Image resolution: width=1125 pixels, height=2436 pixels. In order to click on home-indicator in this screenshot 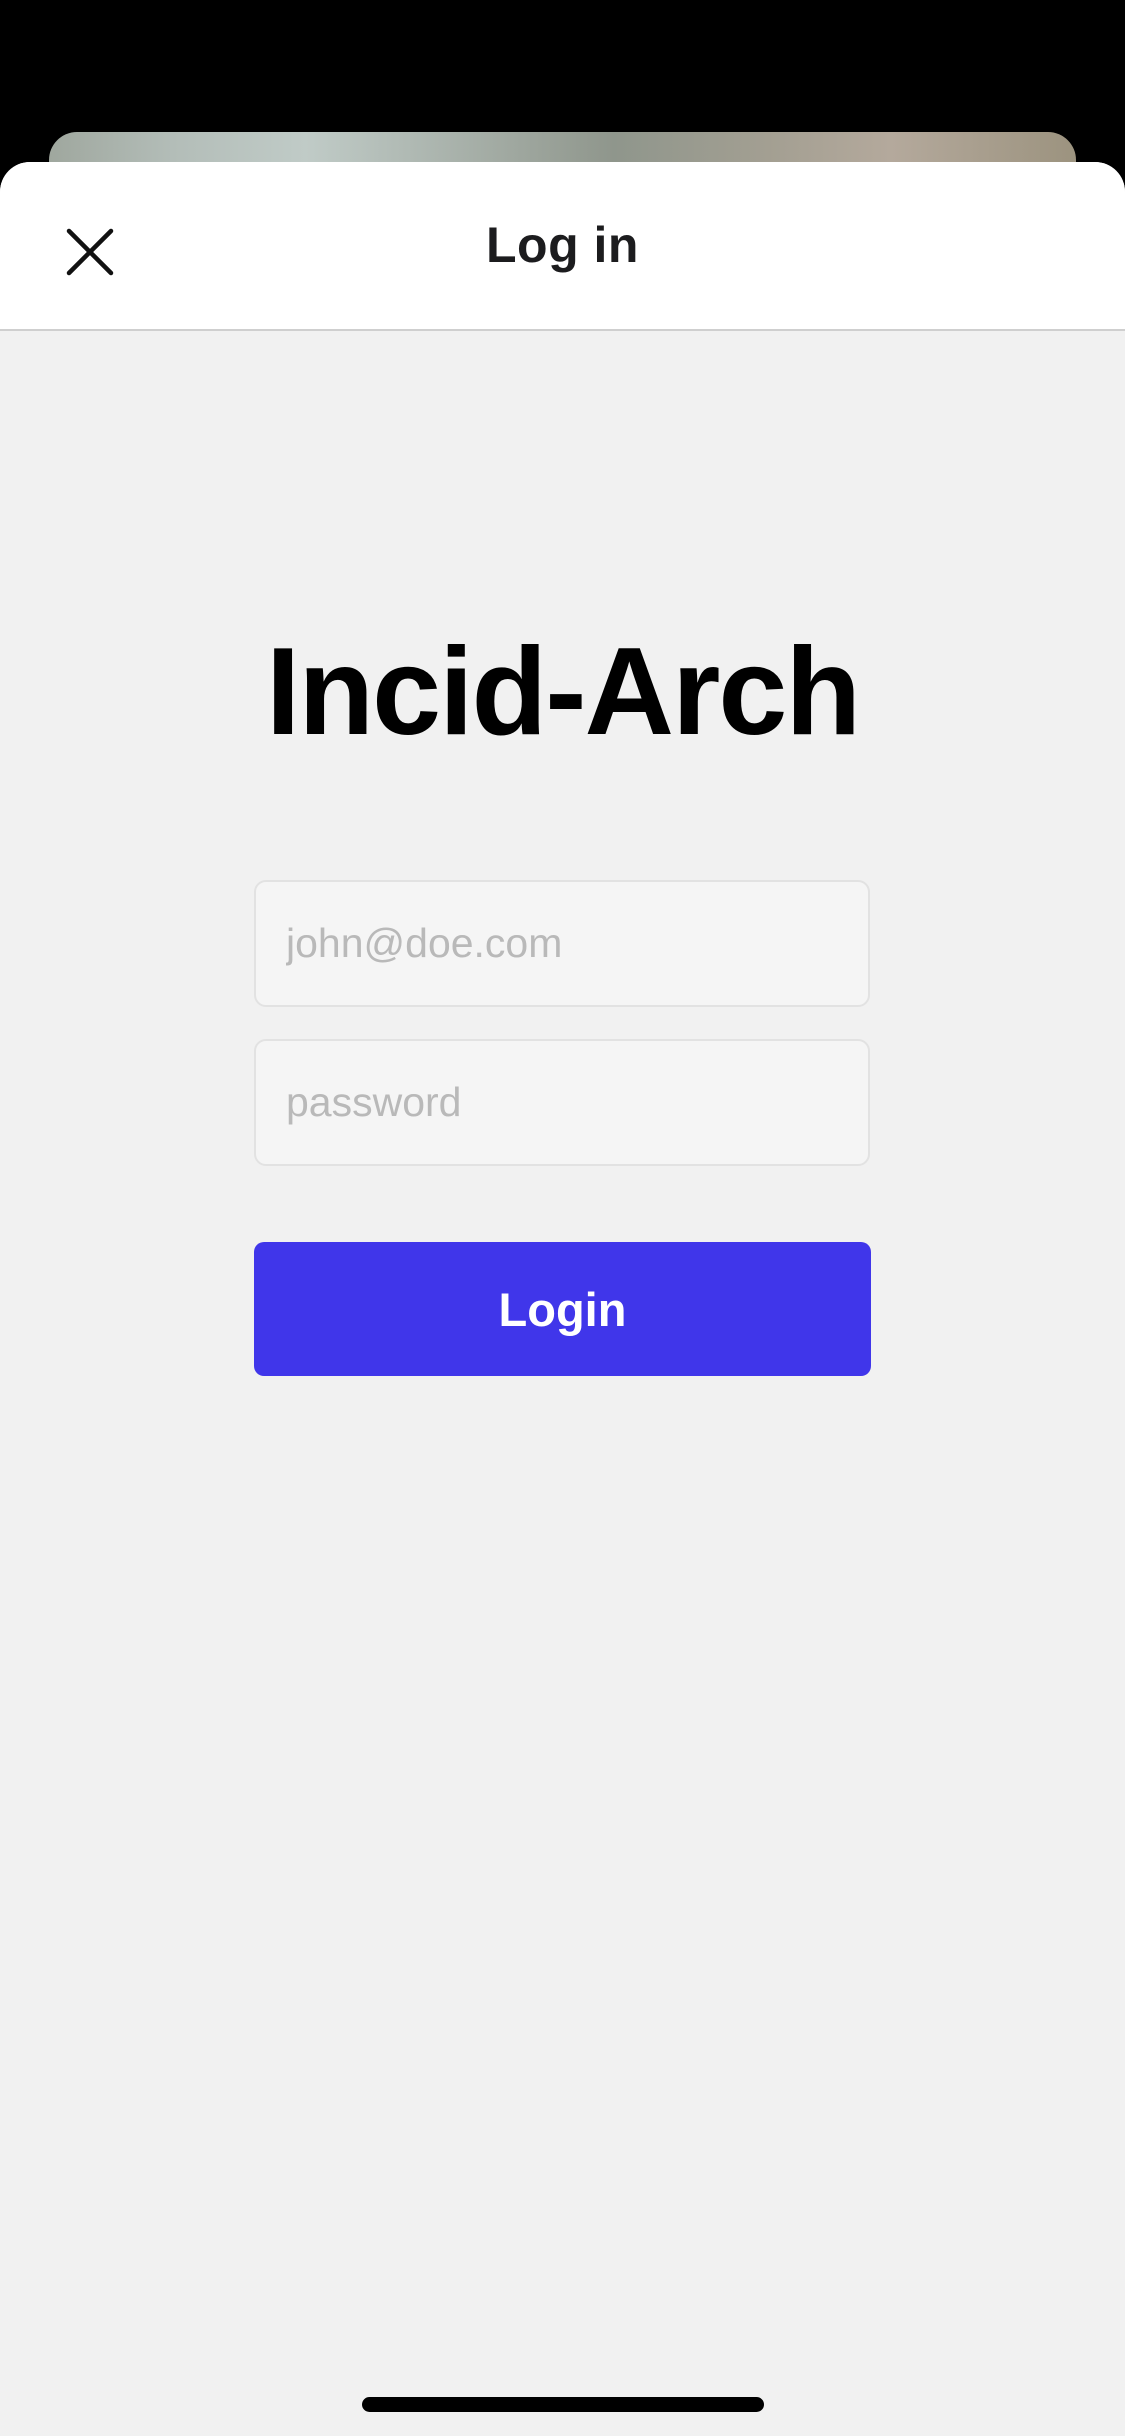, I will do `click(563, 2404)`.